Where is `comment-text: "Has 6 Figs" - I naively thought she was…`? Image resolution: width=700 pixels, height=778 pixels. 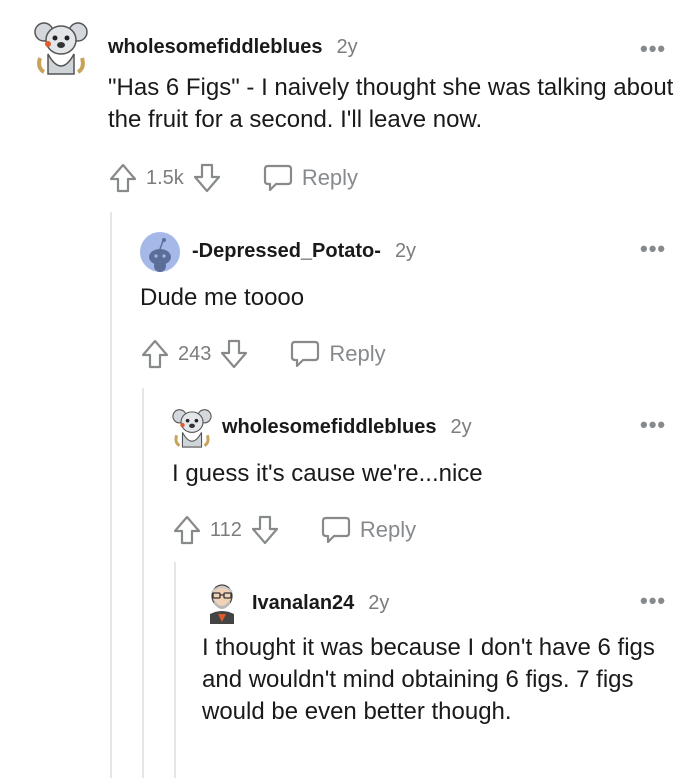 comment-text: "Has 6 Figs" - I naively thought she was… is located at coordinates (394, 103).